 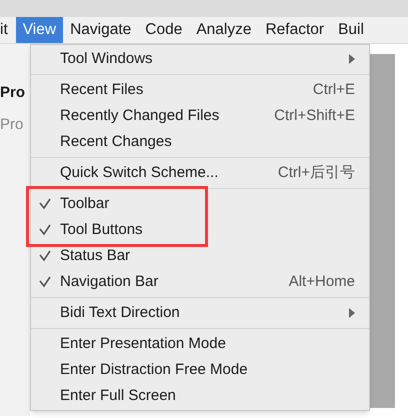 I want to click on menu-entry: Tool Buttons, so click(x=200, y=230).